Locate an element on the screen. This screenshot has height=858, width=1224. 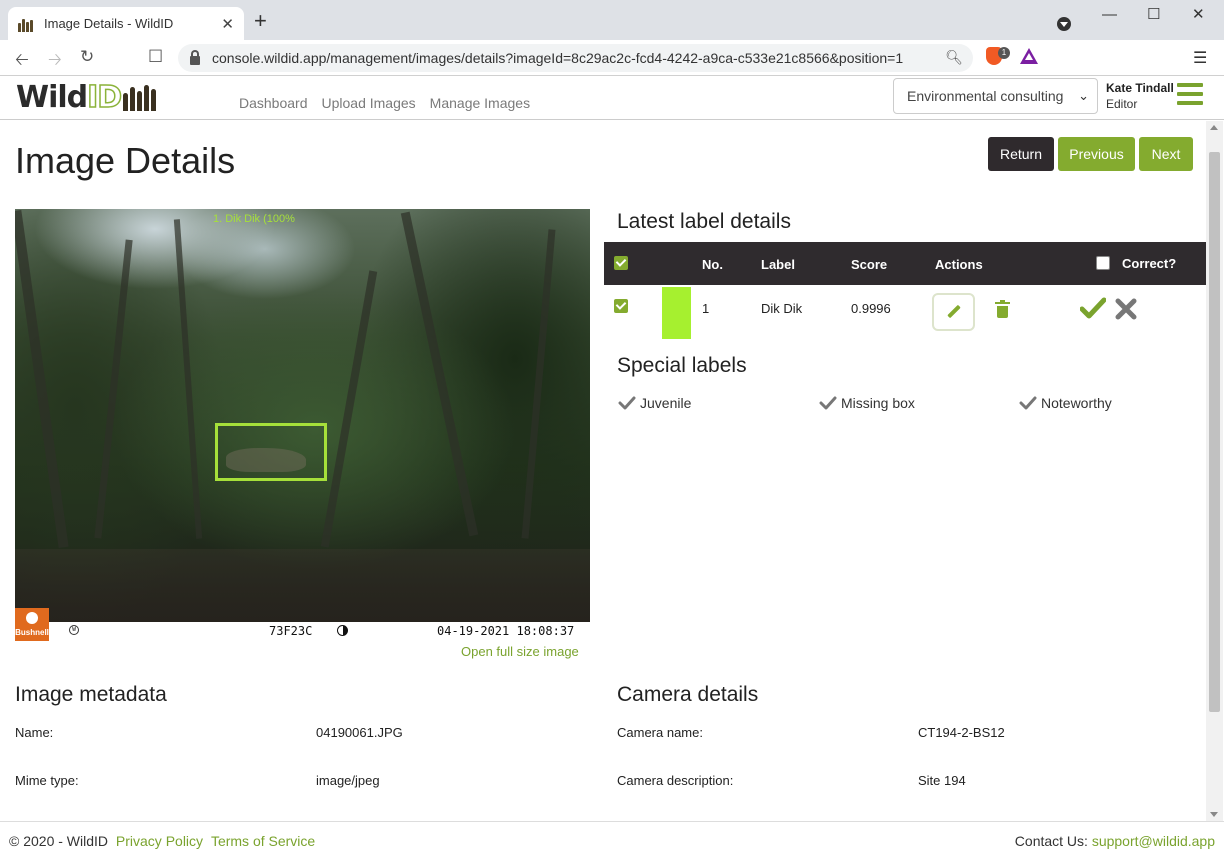
terms-of-service-link: Terms of Service is located at coordinates (263, 841).